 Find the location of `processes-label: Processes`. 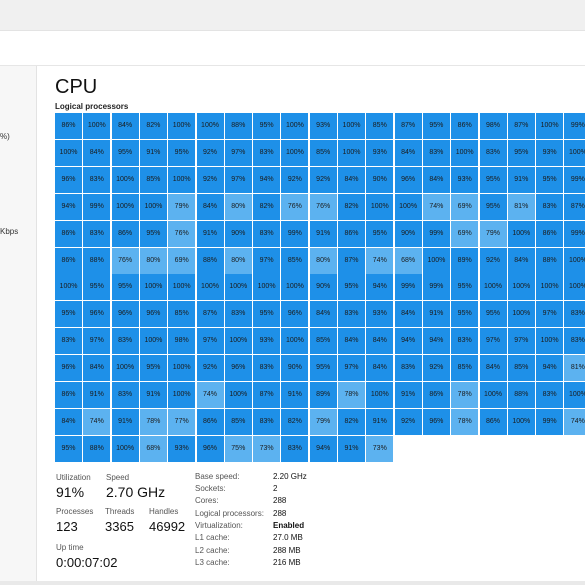

processes-label: Processes is located at coordinates (75, 511).